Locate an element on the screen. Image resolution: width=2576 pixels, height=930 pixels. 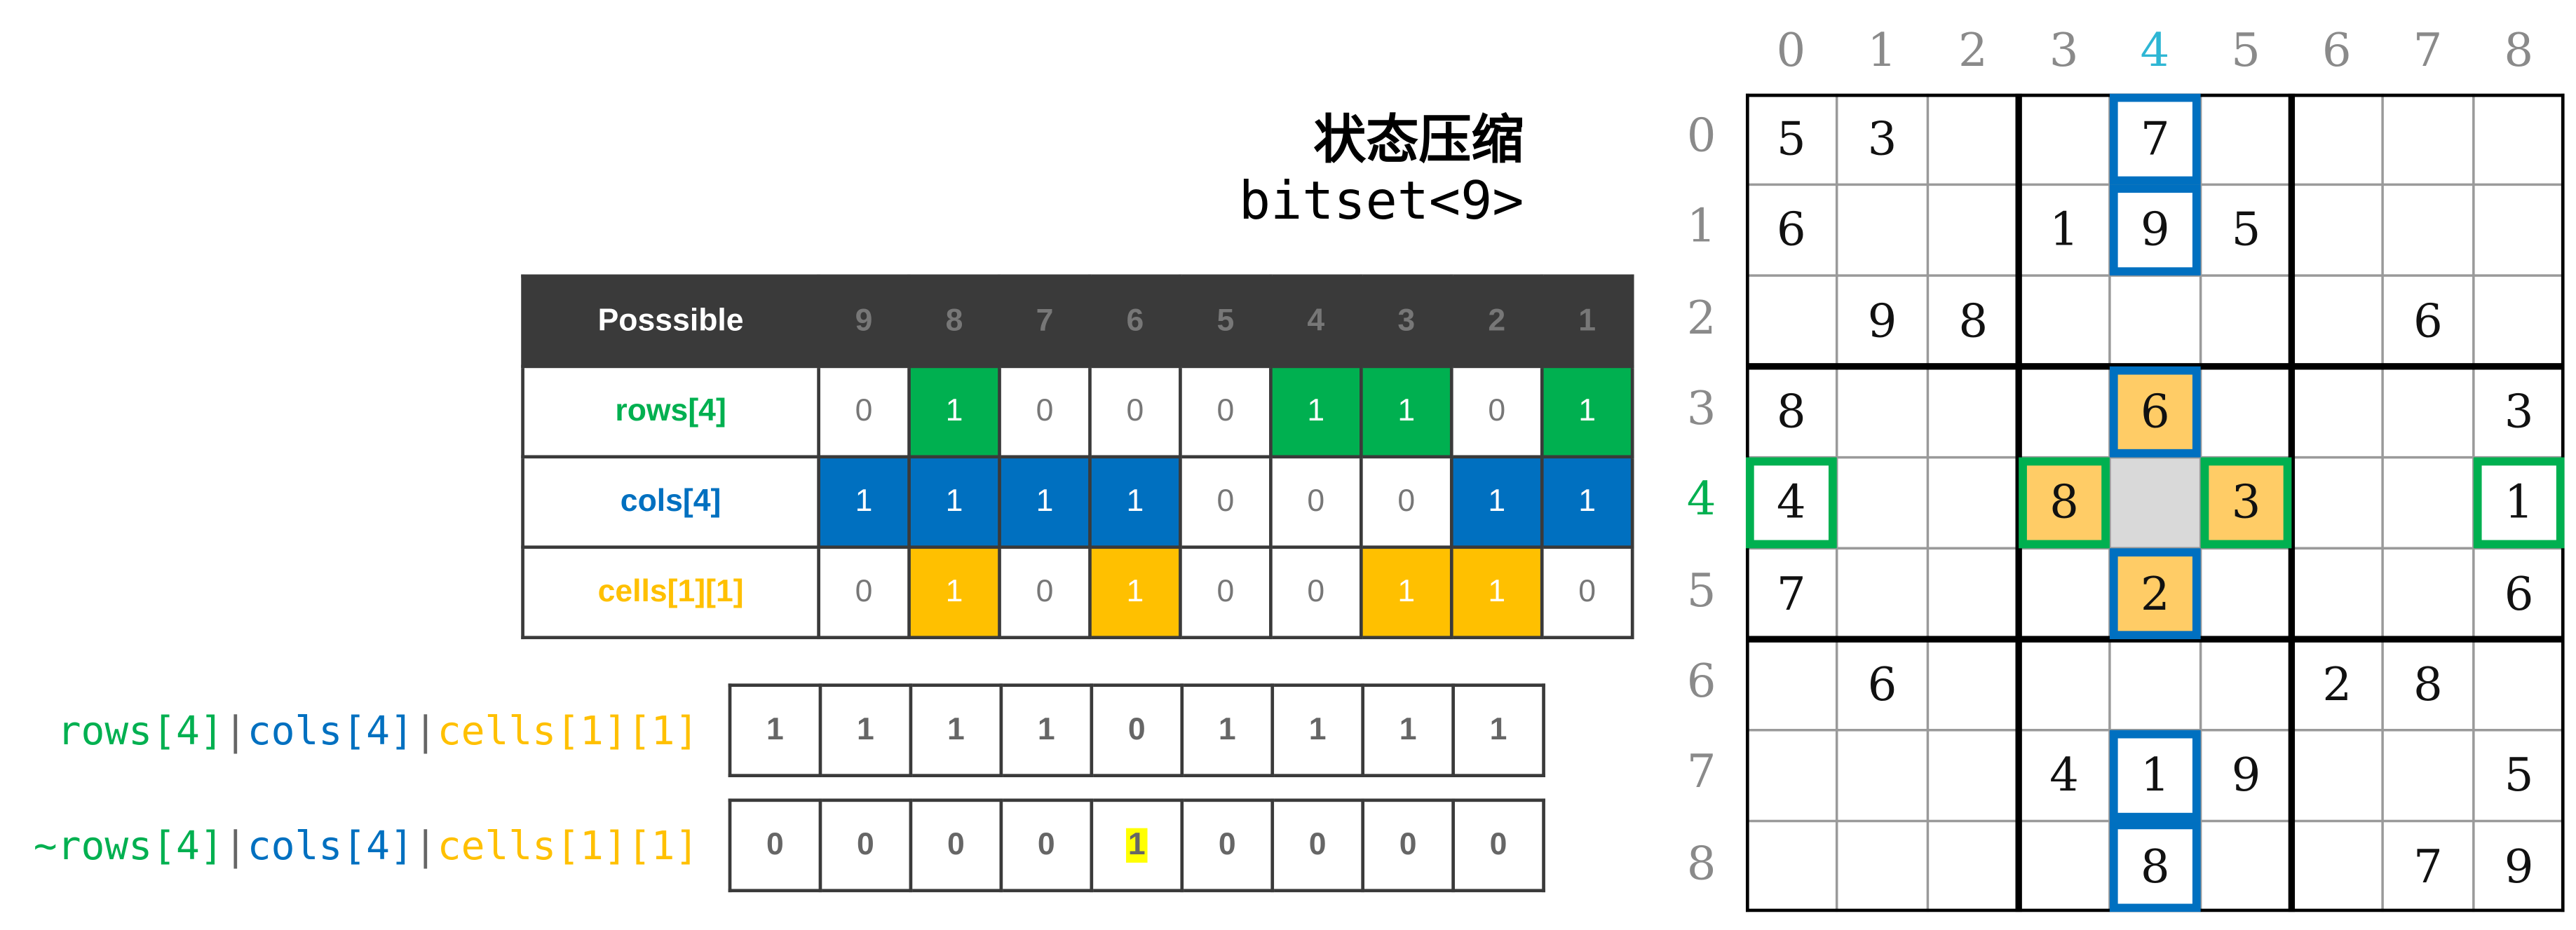
column-index: 0 is located at coordinates (1791, 50).